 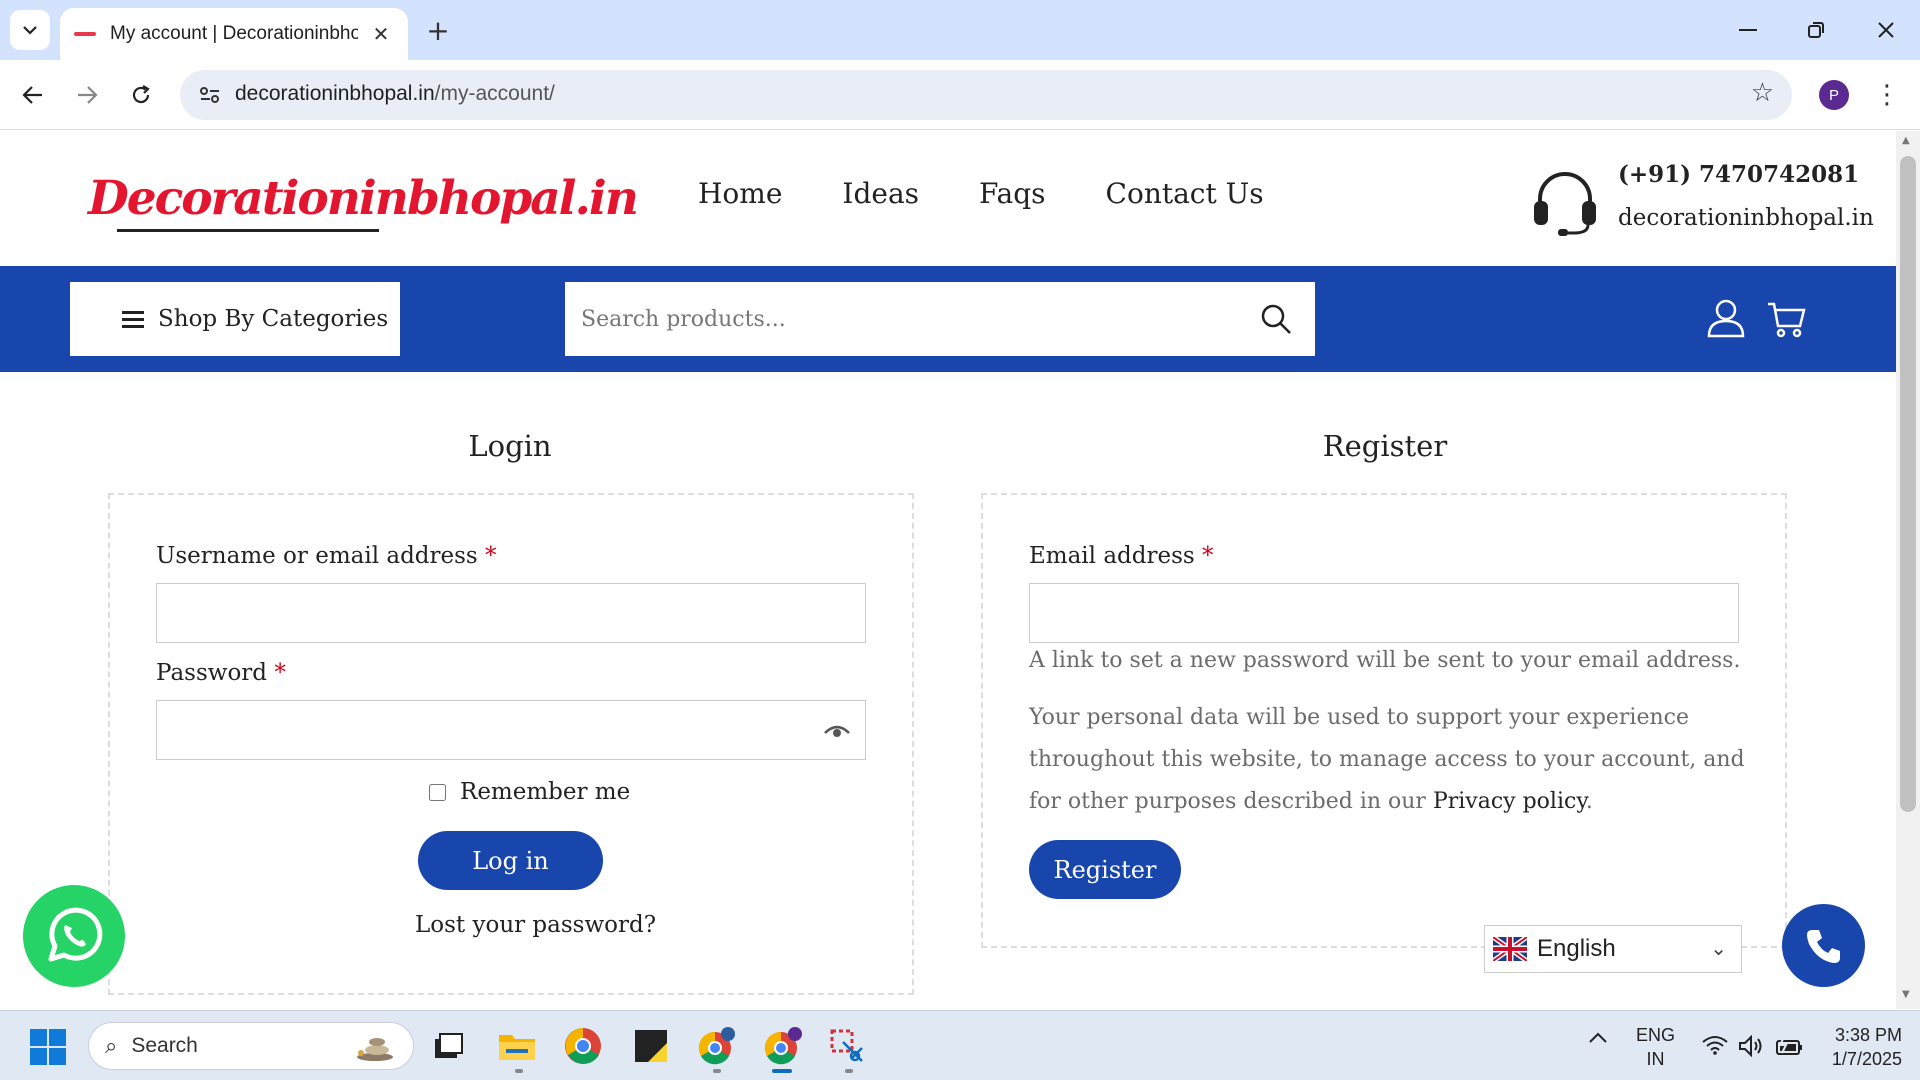 What do you see at coordinates (381, 34) in the screenshot?
I see `close-icon: ✕` at bounding box center [381, 34].